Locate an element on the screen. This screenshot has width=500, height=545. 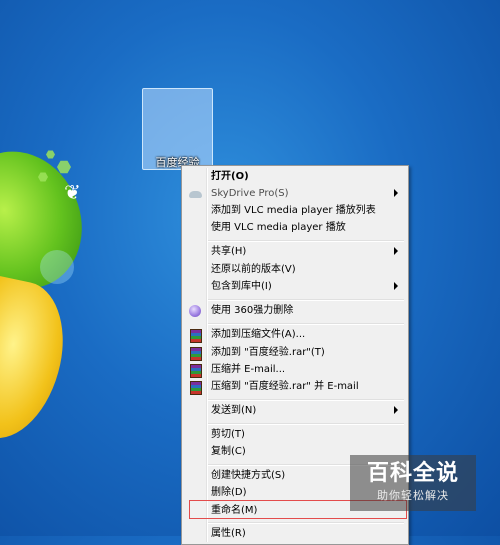
menu-item-label: 剪切(T) is located at coordinates (228, 434).